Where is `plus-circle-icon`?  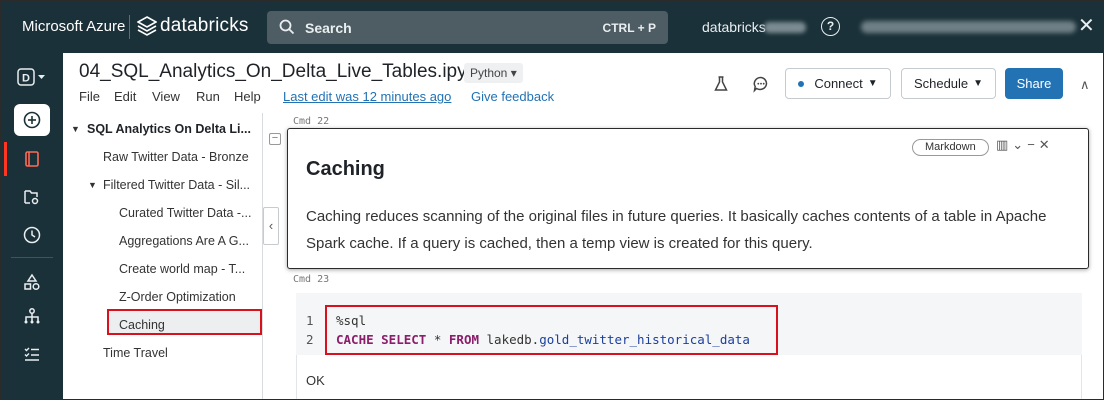
plus-circle-icon is located at coordinates (32, 120).